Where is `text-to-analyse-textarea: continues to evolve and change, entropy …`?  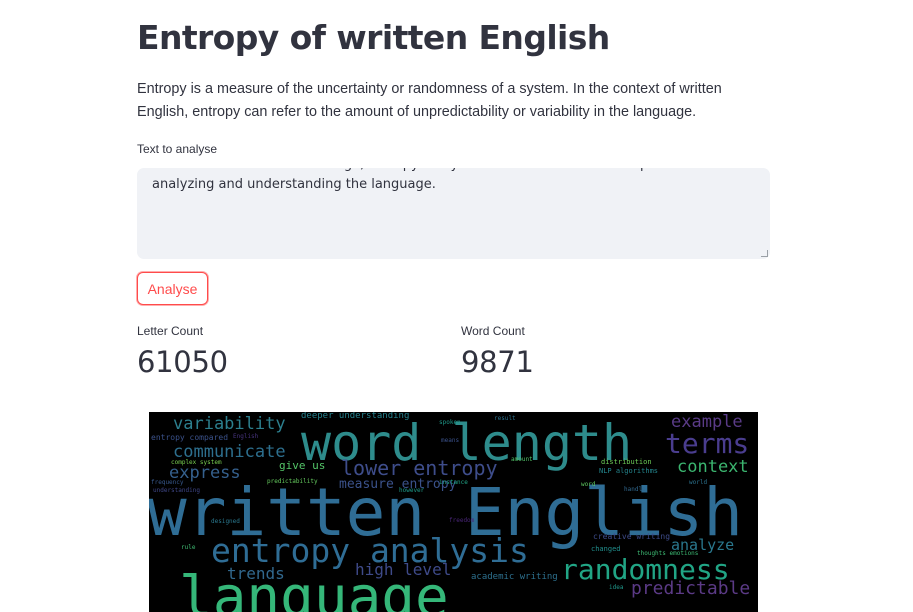
text-to-analyse-textarea: continues to evolve and change, entropy … is located at coordinates (453, 213).